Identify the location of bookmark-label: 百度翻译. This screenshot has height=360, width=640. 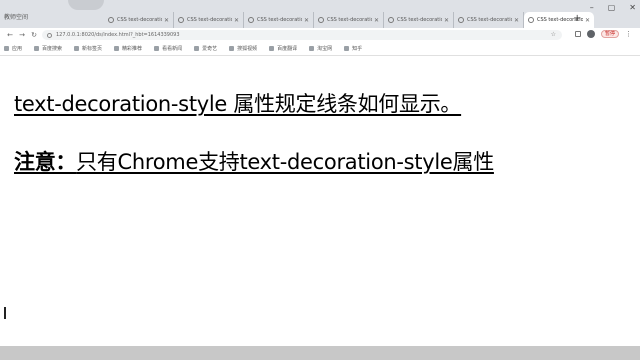
(287, 49).